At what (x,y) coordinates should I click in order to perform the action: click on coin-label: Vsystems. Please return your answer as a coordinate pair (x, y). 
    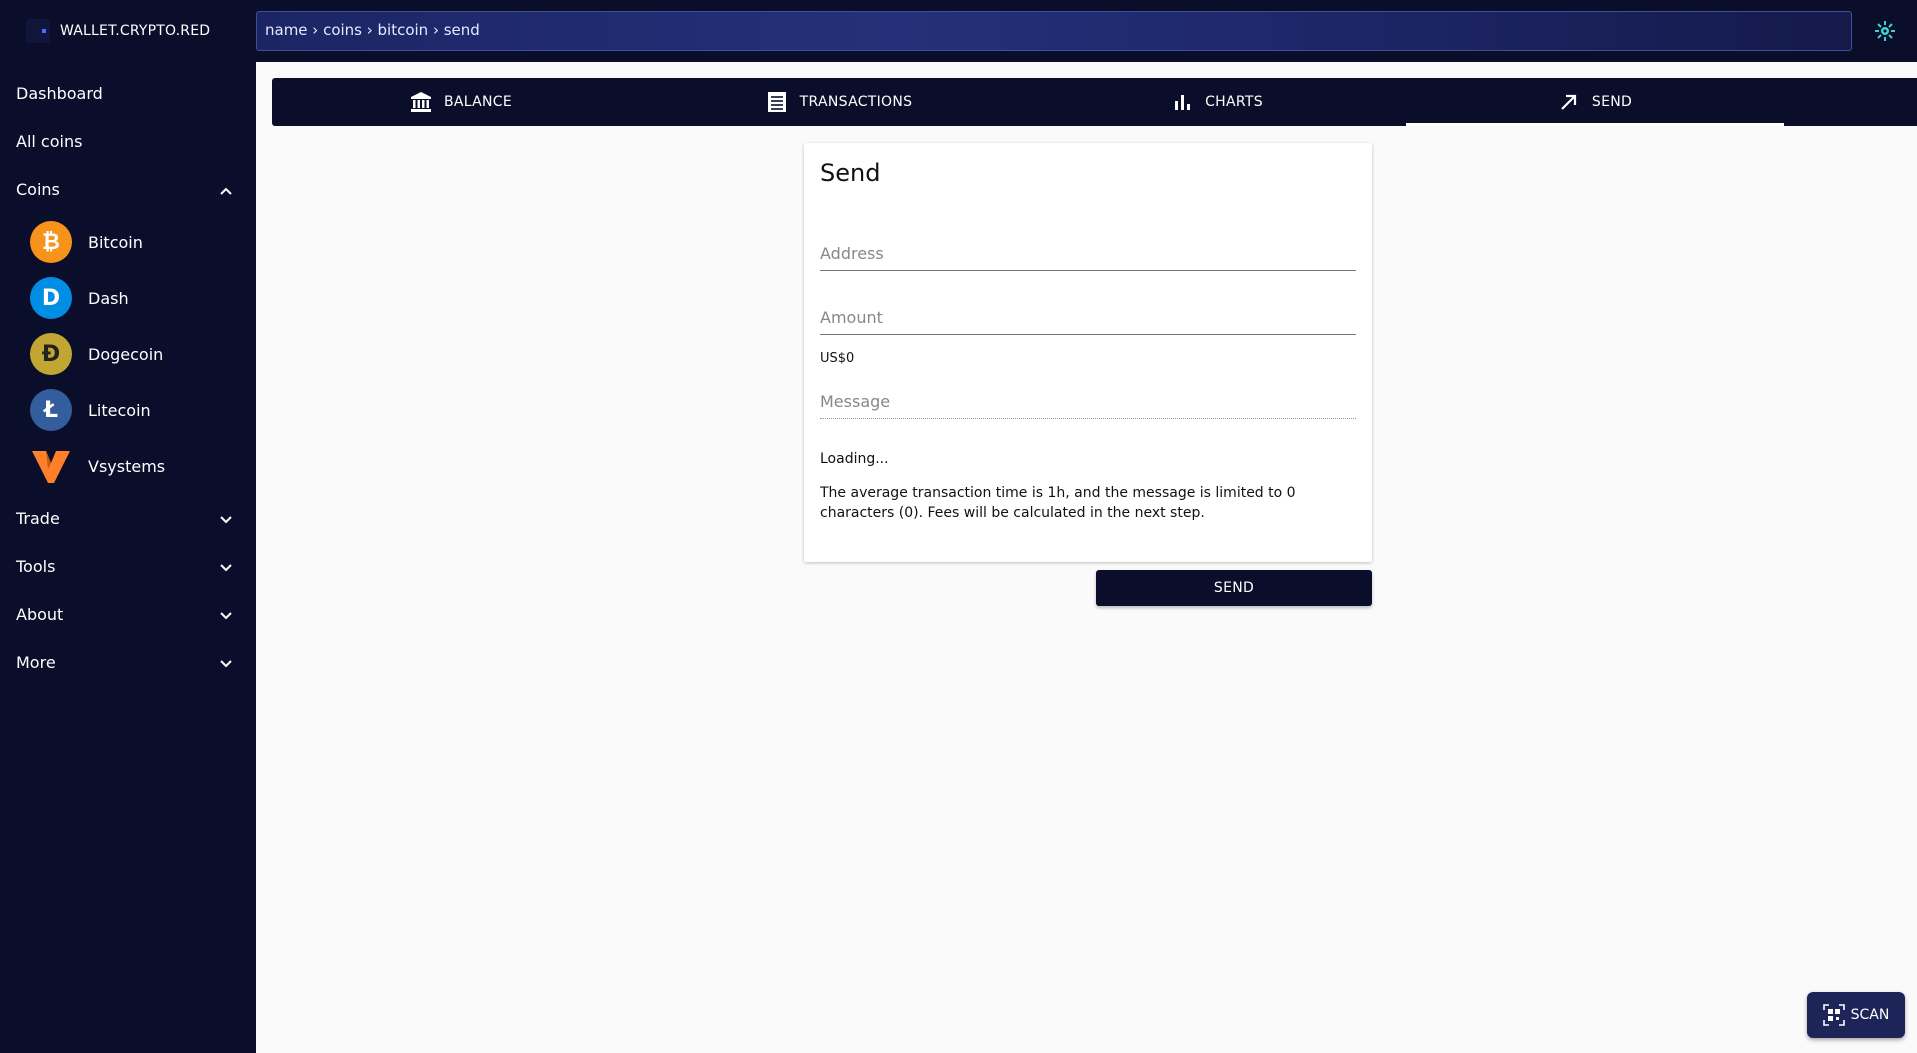
    Looking at the image, I should click on (127, 466).